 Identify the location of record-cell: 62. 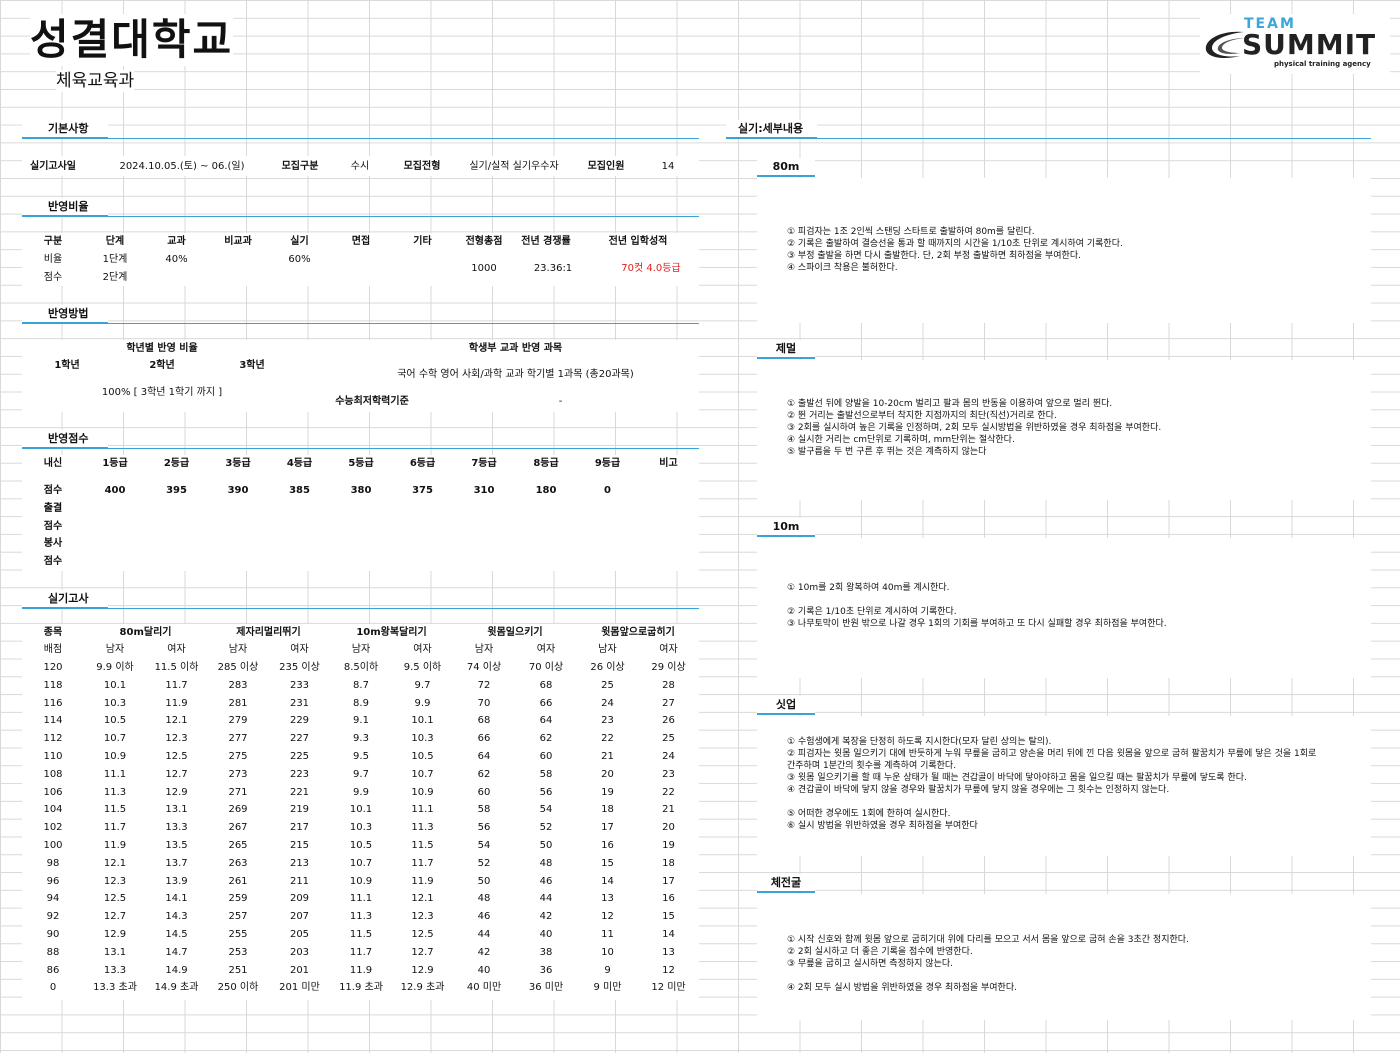
(546, 739).